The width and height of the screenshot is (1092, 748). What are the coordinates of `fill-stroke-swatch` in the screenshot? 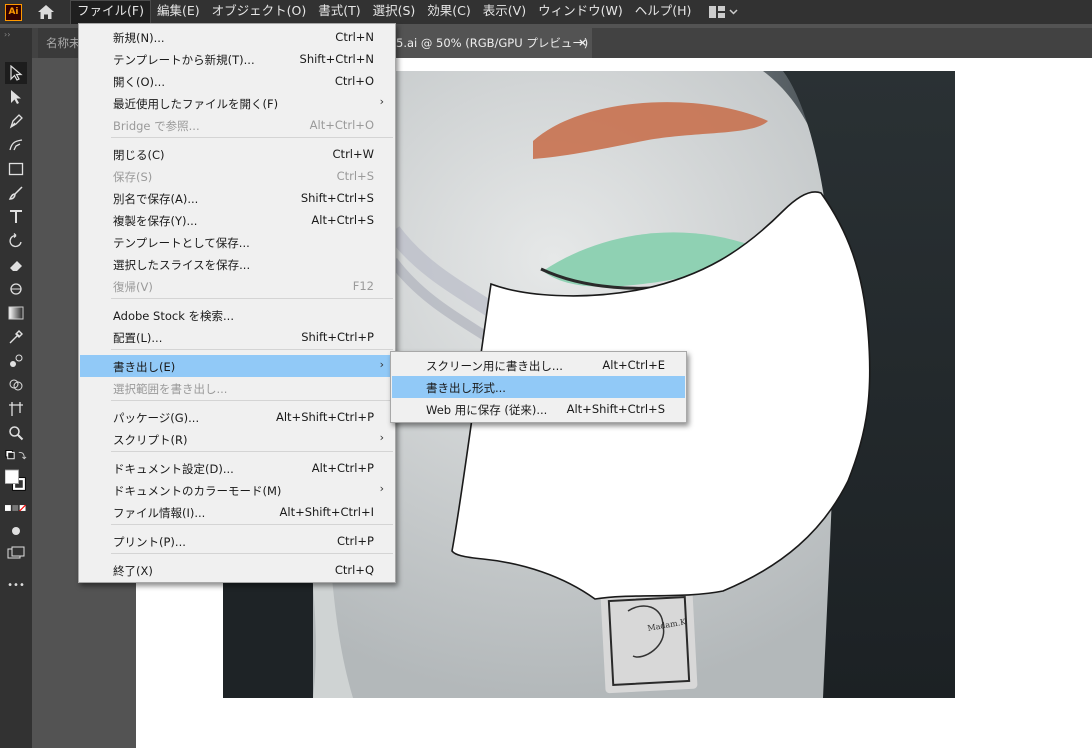 It's located at (16, 481).